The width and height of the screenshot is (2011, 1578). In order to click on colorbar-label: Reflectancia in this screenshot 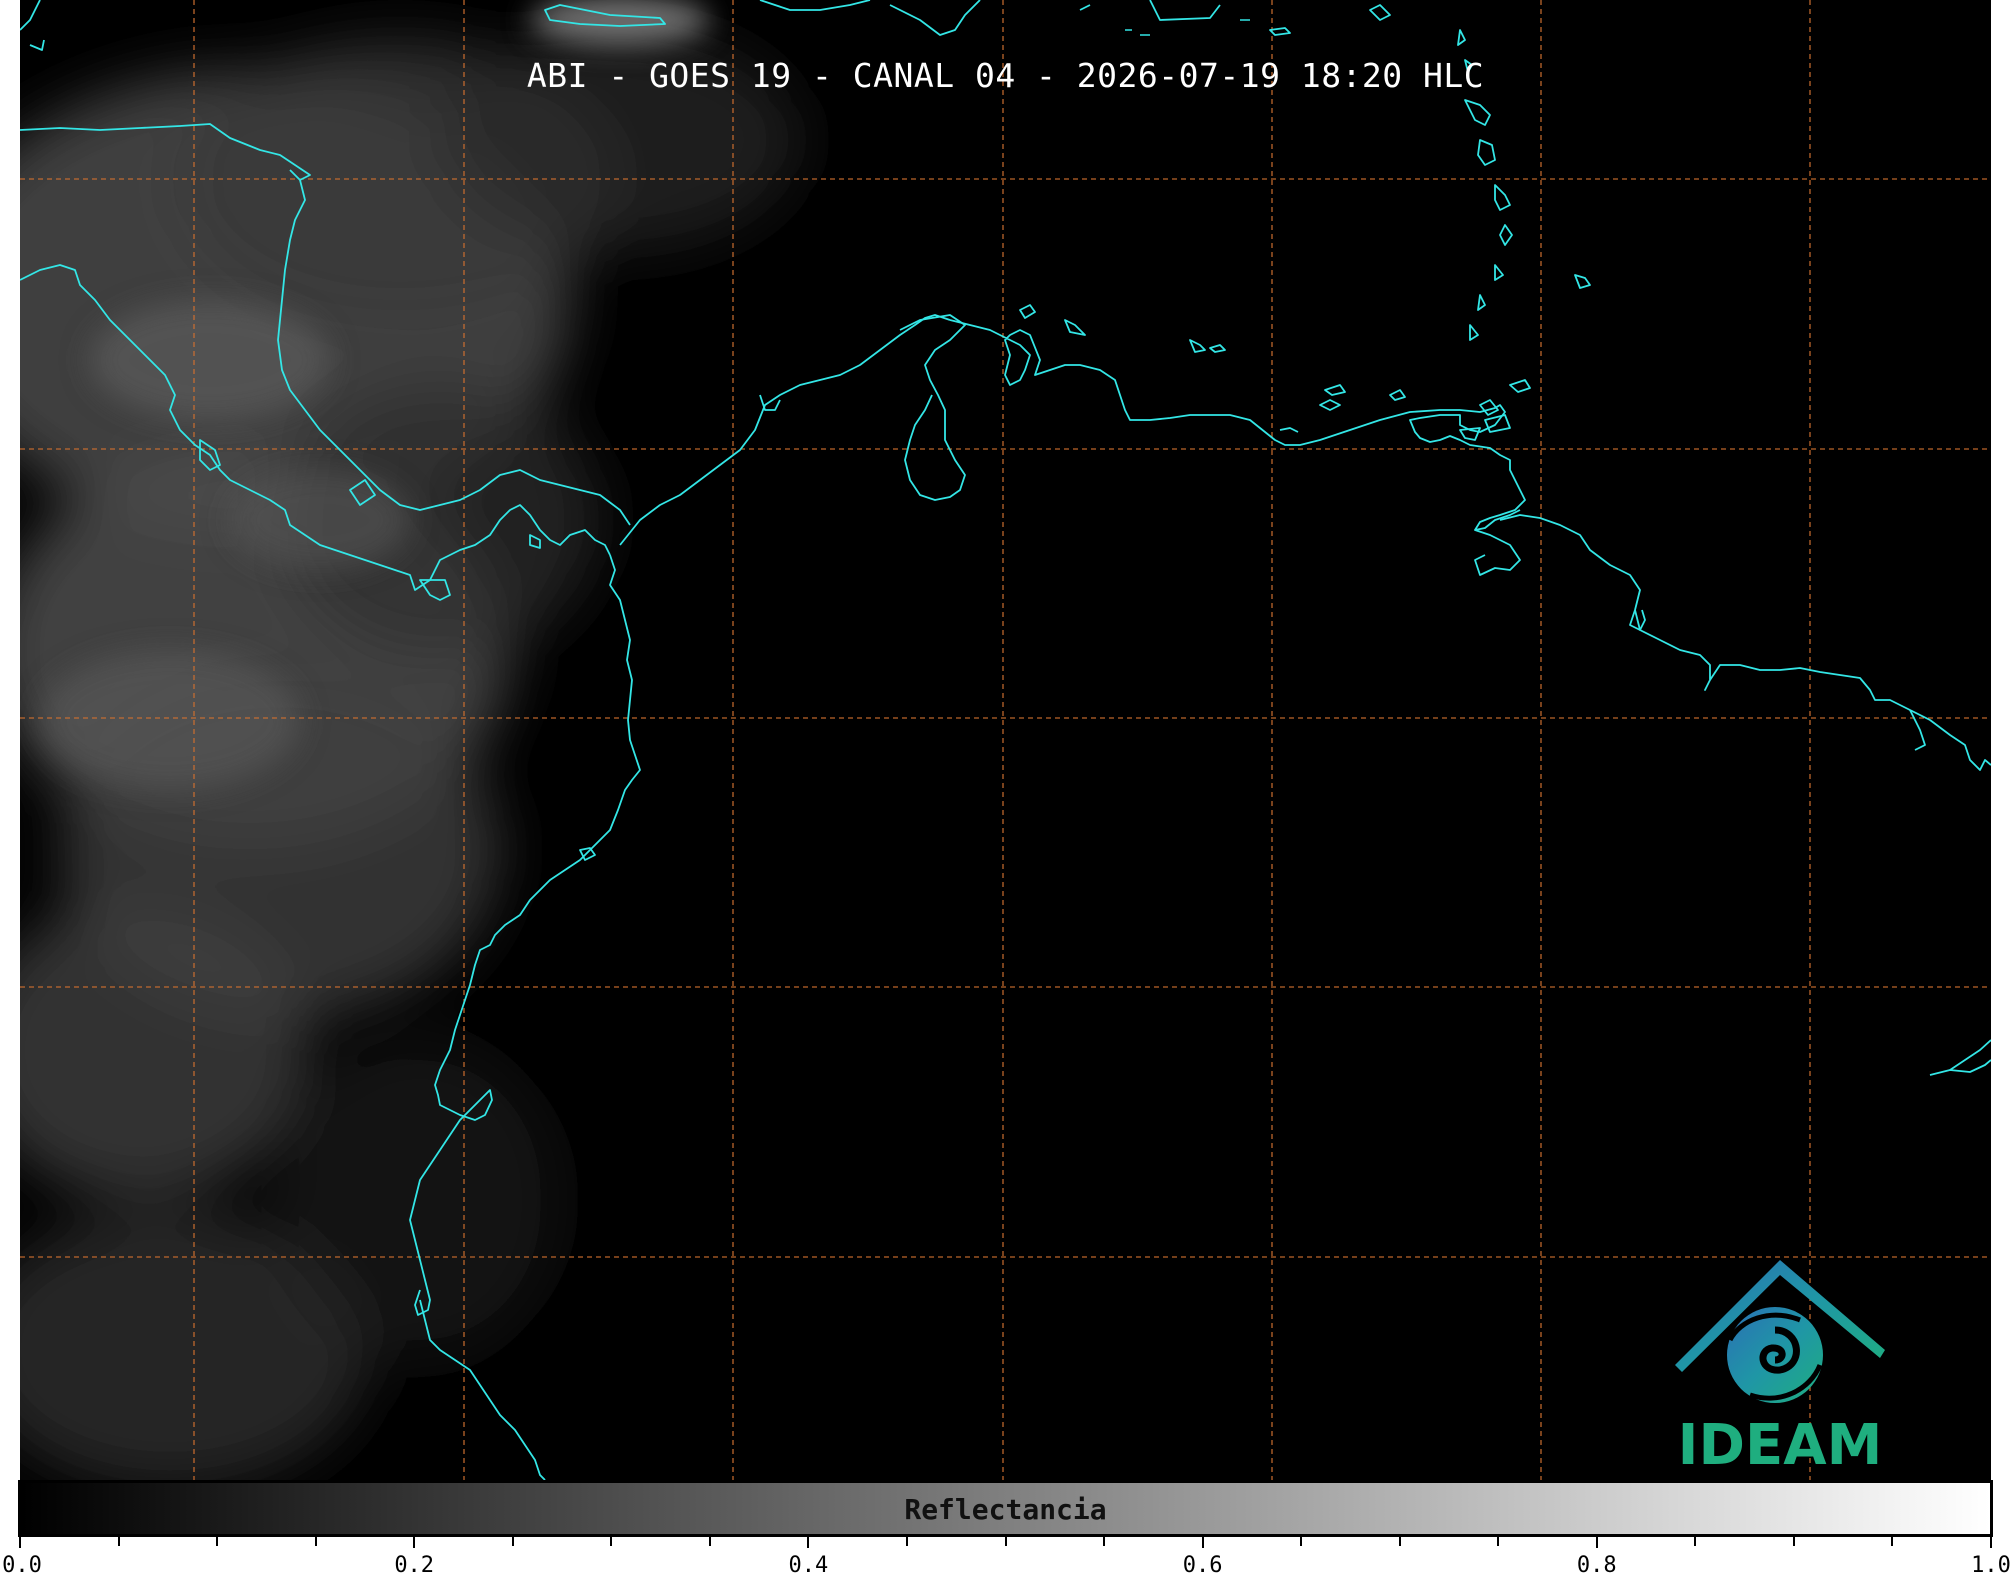, I will do `click(1005, 1509)`.